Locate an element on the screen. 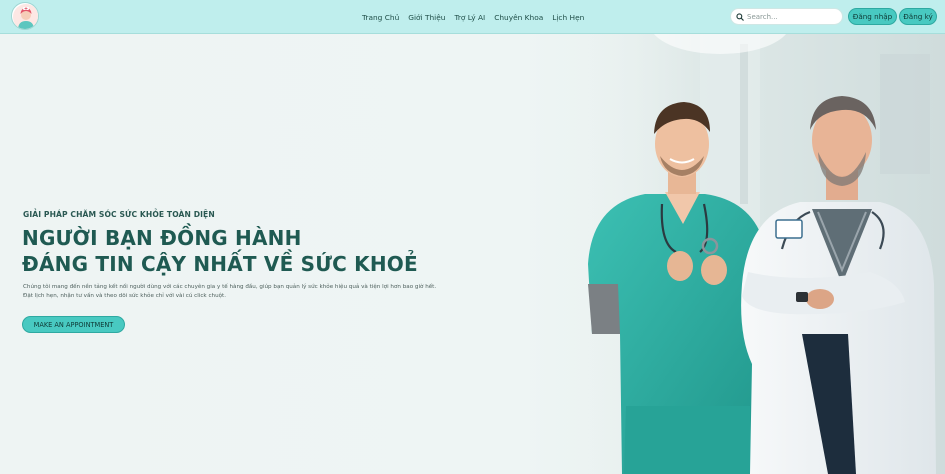  nav-link-specialties: Chuyên Khoa is located at coordinates (518, 17).